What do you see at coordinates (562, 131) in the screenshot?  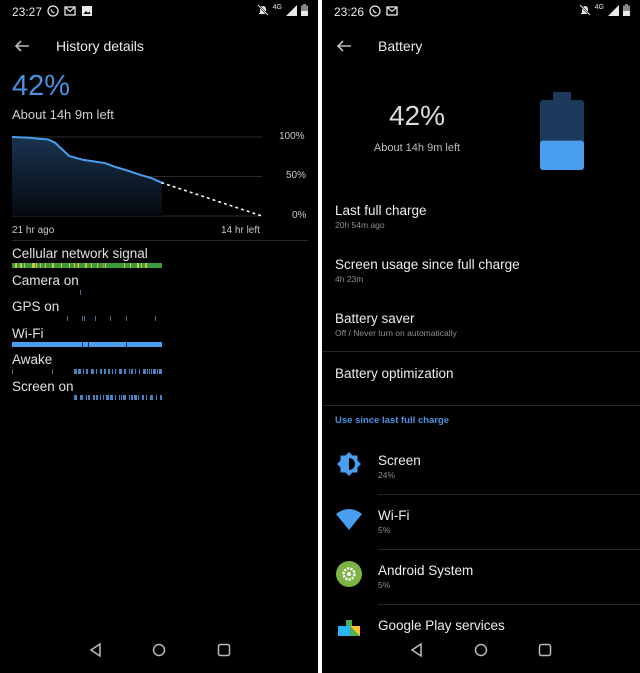 I see `battery-level-icon` at bounding box center [562, 131].